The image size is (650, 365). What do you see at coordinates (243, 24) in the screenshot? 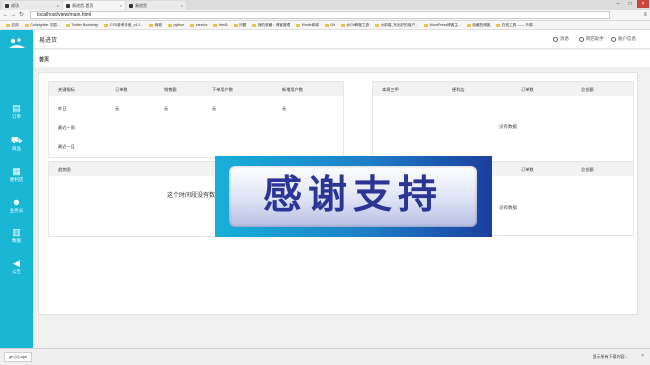
I see `bookmark-label: 问题` at bounding box center [243, 24].